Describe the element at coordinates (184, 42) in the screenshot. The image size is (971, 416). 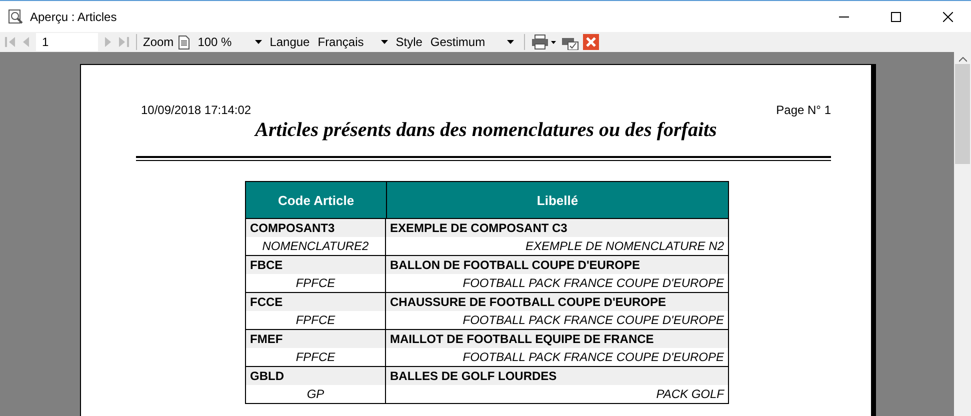
I see `document-icon` at that location.